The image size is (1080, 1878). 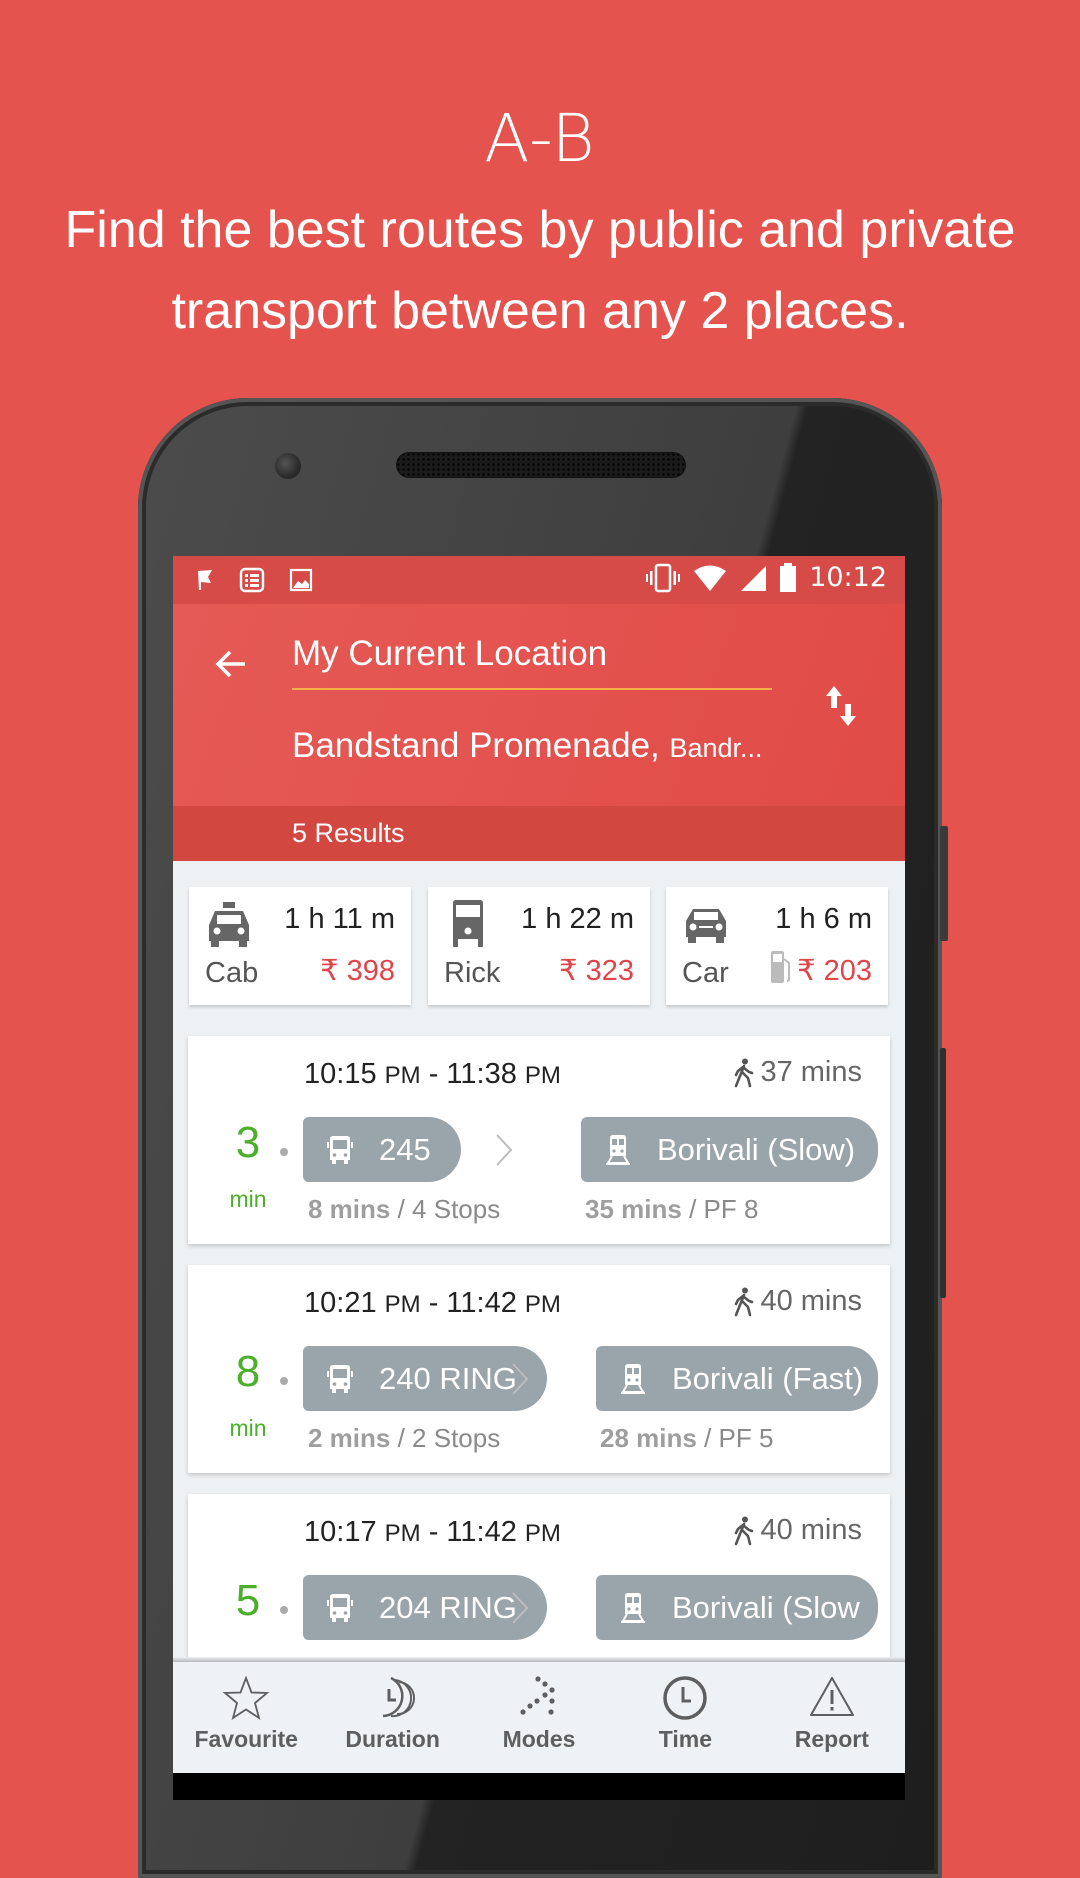 What do you see at coordinates (539, 1739) in the screenshot?
I see `nav-modes-label: Modes` at bounding box center [539, 1739].